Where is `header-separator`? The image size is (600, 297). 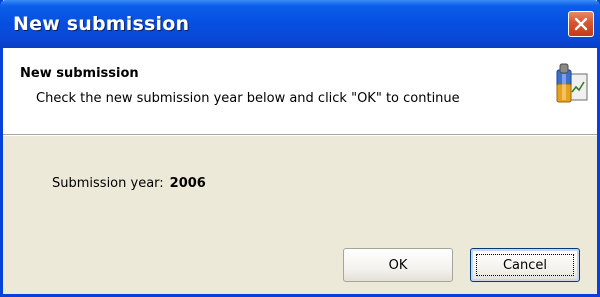 header-separator is located at coordinates (300, 135).